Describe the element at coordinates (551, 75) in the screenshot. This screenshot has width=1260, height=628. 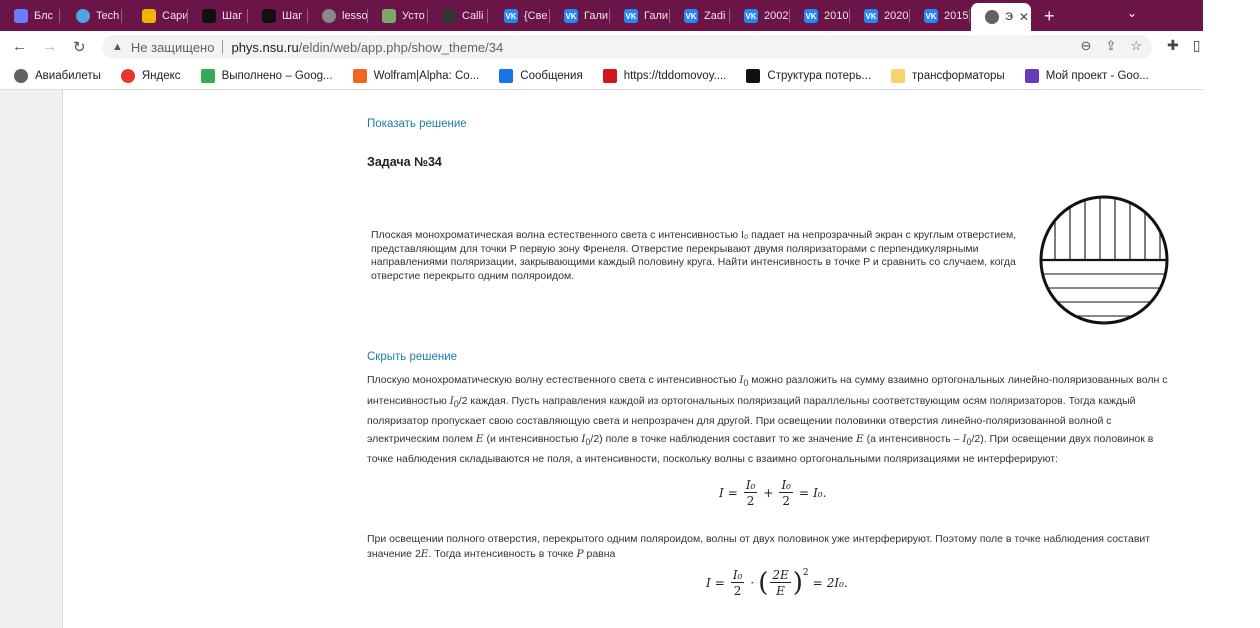
I see `bookmark-label: Сообщения` at that location.